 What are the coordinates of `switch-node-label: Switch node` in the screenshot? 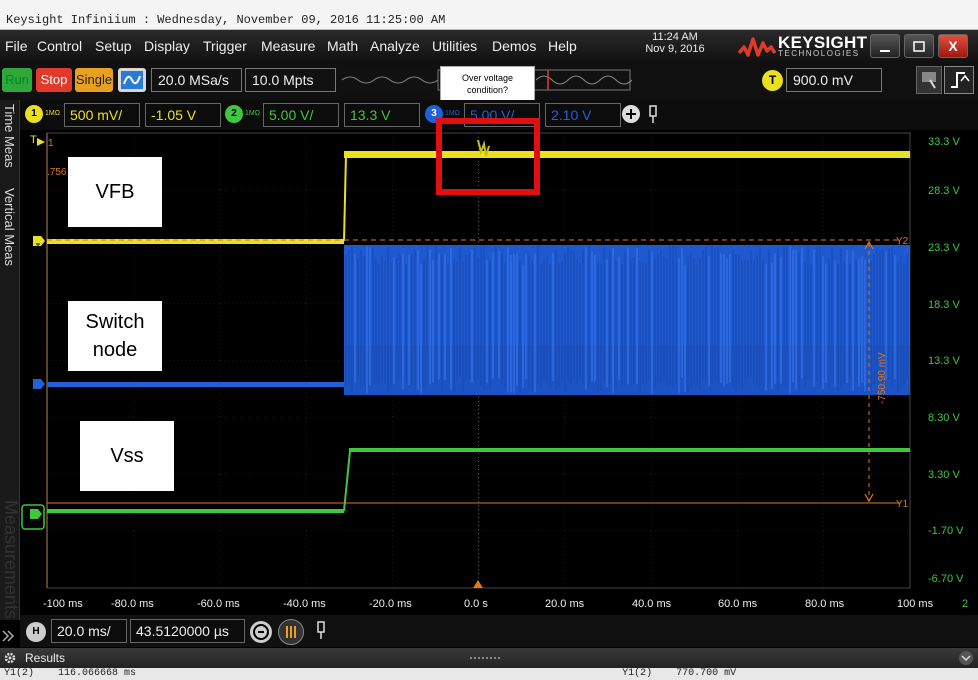 It's located at (115, 336).